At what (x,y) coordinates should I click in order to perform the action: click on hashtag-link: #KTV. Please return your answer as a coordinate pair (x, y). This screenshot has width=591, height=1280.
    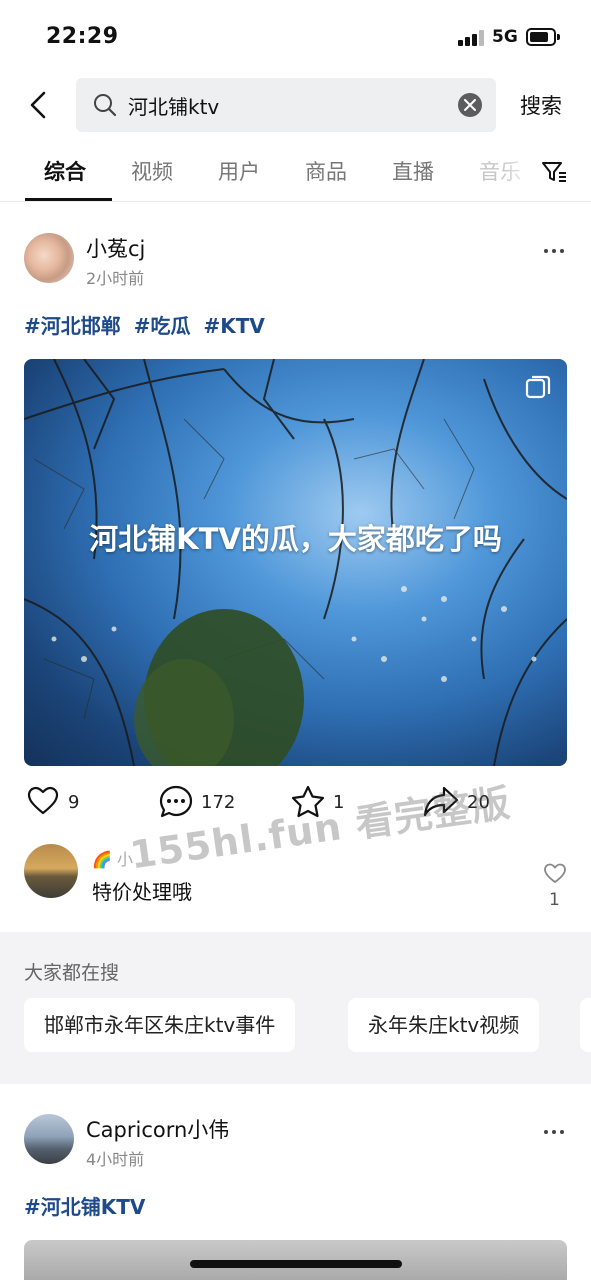
    Looking at the image, I should click on (233, 326).